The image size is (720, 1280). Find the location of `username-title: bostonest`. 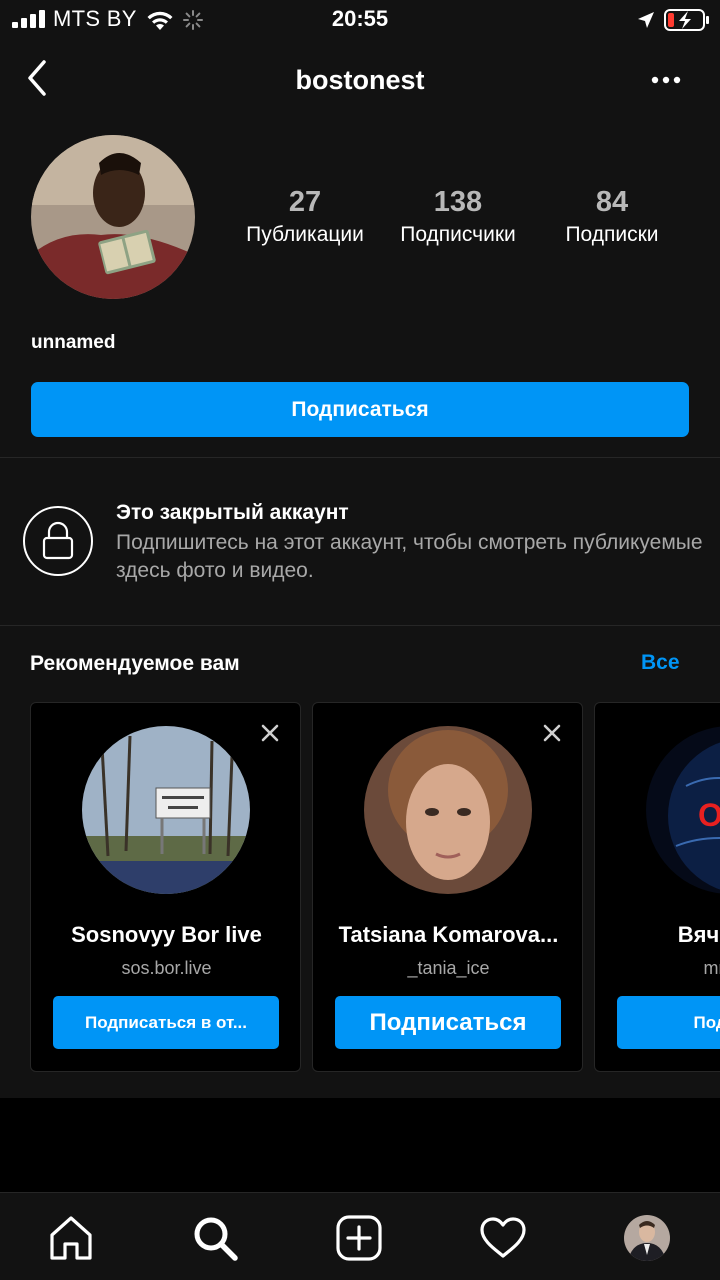

username-title: bostonest is located at coordinates (360, 80).